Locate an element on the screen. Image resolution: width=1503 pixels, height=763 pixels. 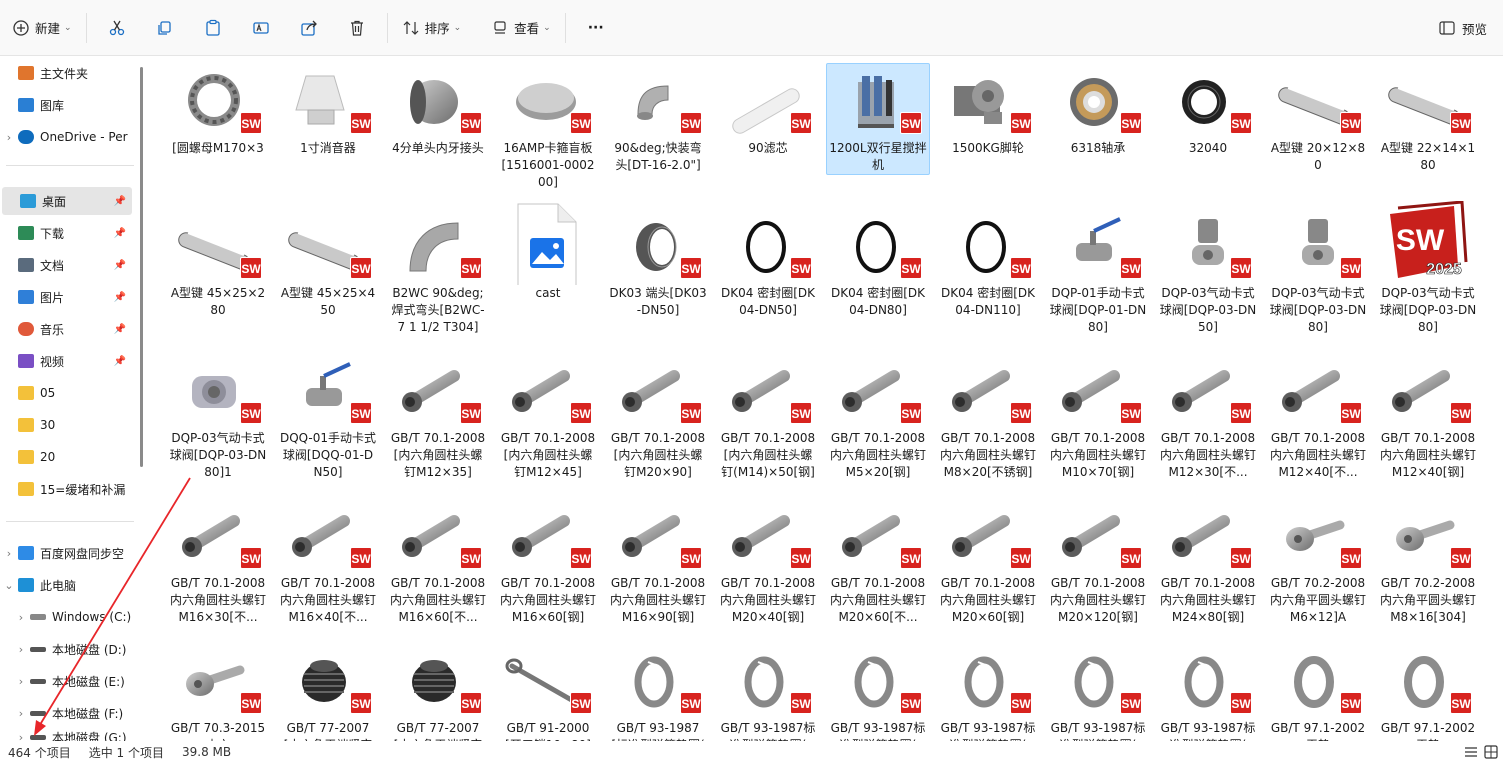
file-item: SW GB/T 70.1-2008[内六角圆柱头螺钉M12×35] is located at coordinates (438, 417).